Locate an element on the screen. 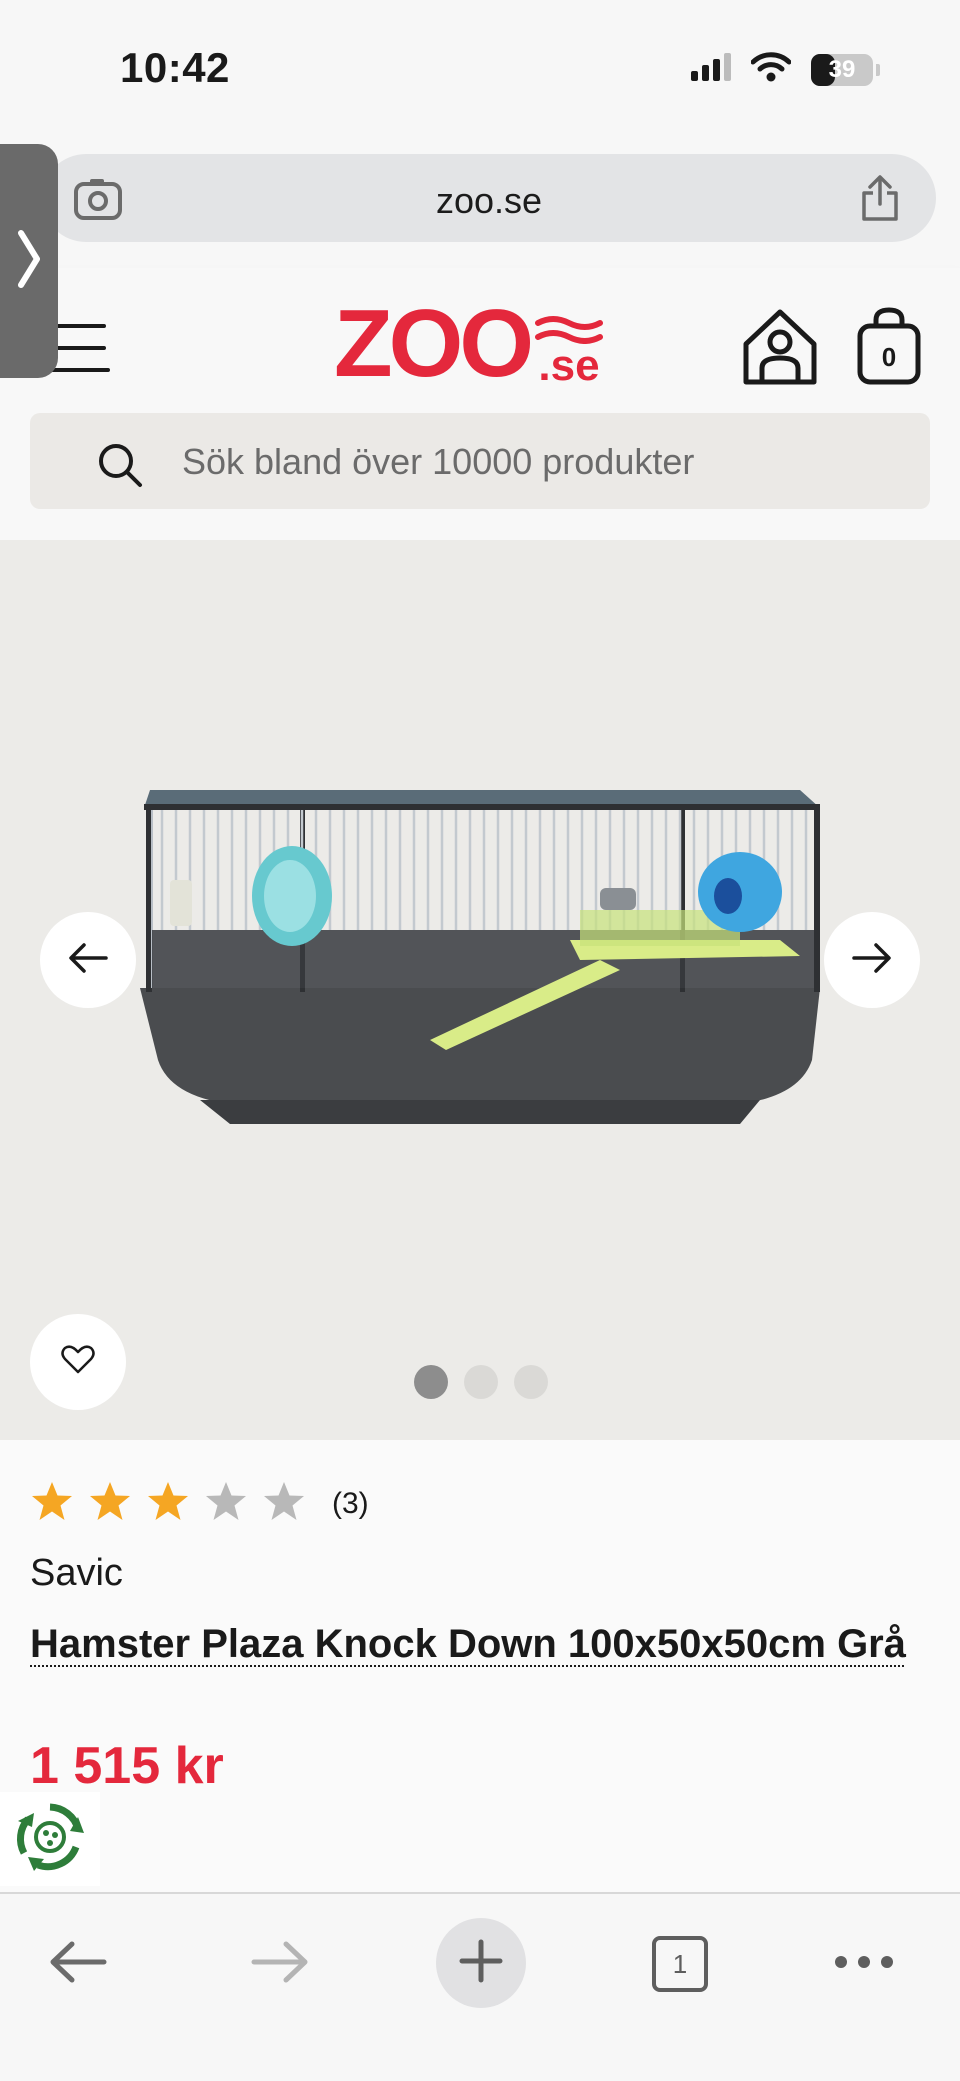 This screenshot has width=960, height=2081. gallery-pagination is located at coordinates (481, 1382).